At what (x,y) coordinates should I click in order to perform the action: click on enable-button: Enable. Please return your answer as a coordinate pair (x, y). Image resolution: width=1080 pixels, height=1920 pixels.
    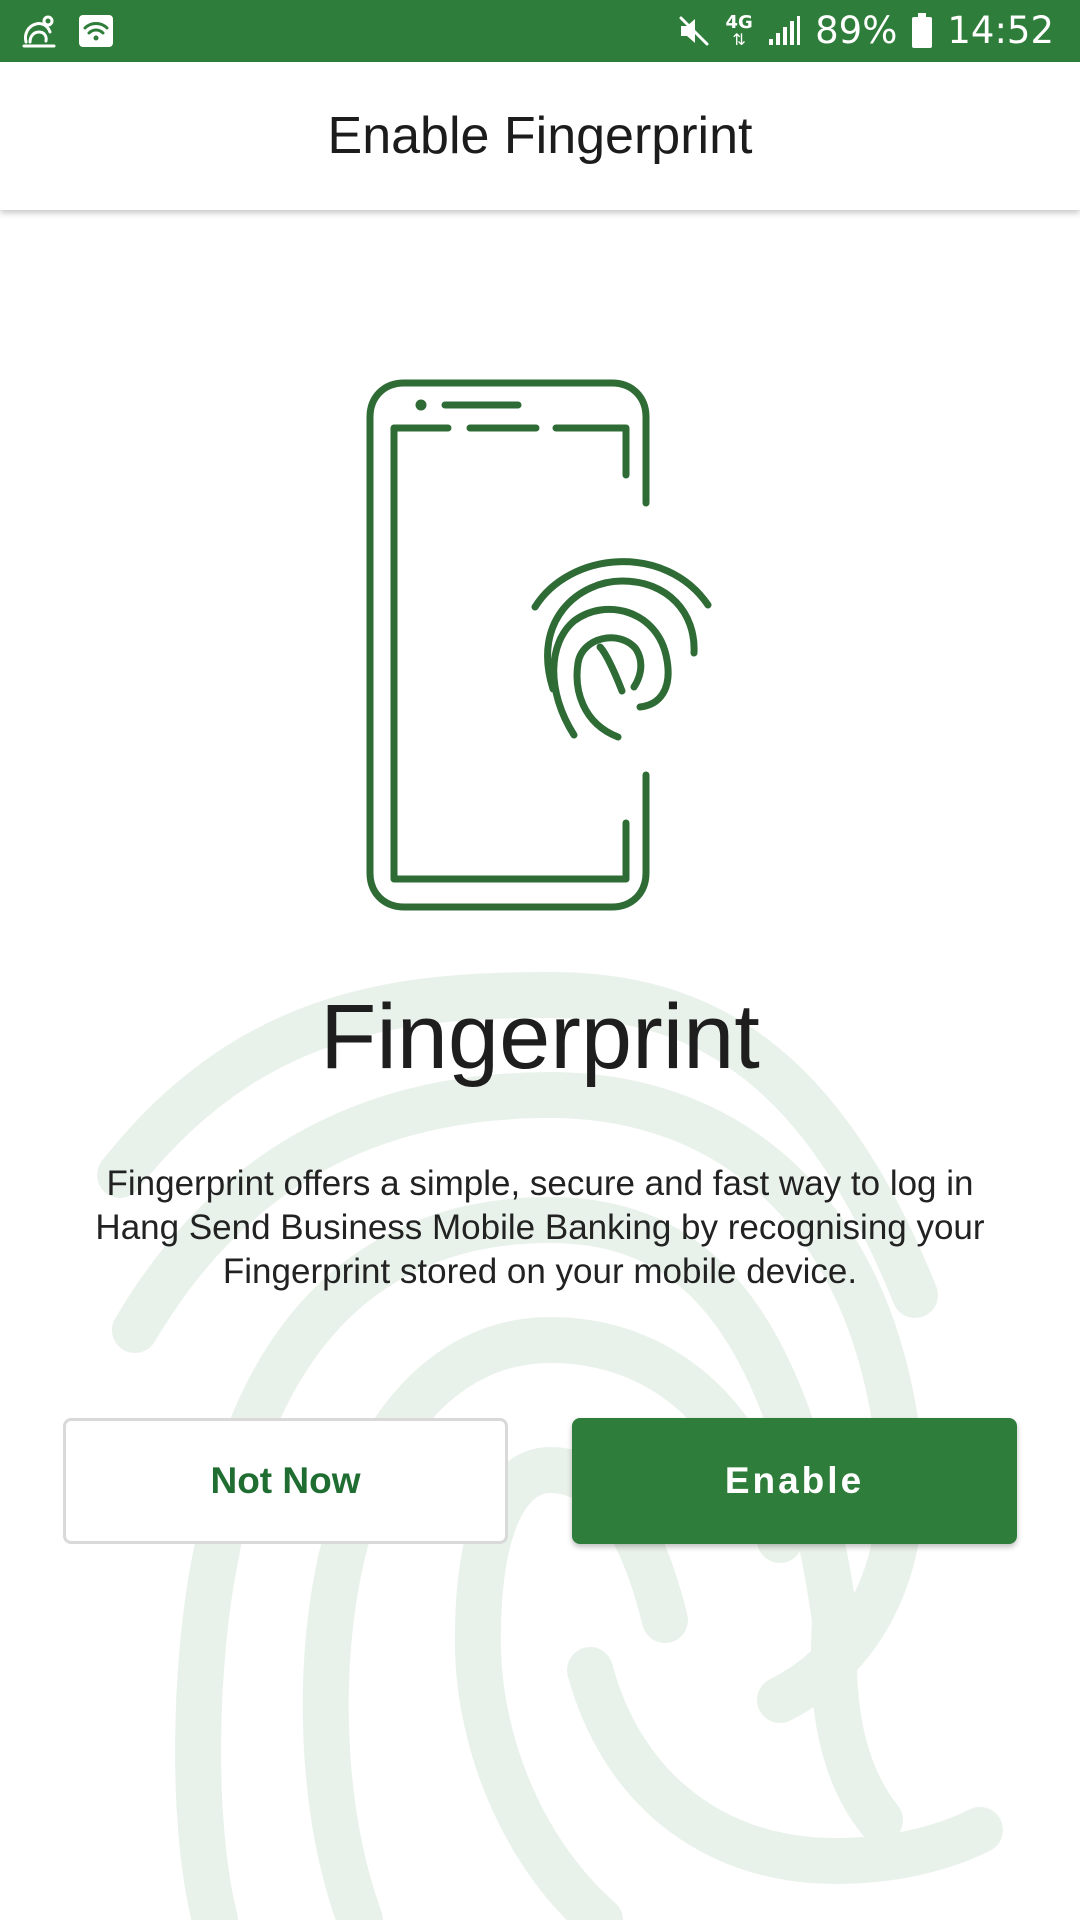
    Looking at the image, I should click on (794, 1481).